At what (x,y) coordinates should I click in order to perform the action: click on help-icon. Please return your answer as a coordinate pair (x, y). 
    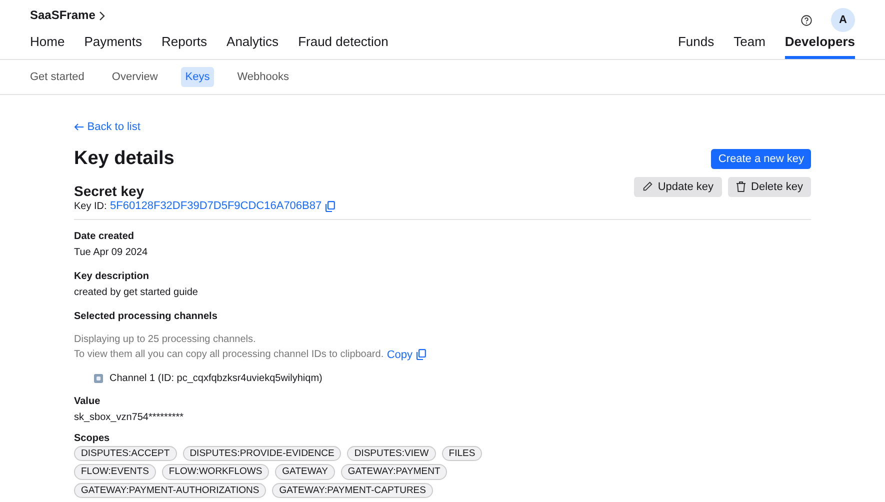
    Looking at the image, I should click on (806, 20).